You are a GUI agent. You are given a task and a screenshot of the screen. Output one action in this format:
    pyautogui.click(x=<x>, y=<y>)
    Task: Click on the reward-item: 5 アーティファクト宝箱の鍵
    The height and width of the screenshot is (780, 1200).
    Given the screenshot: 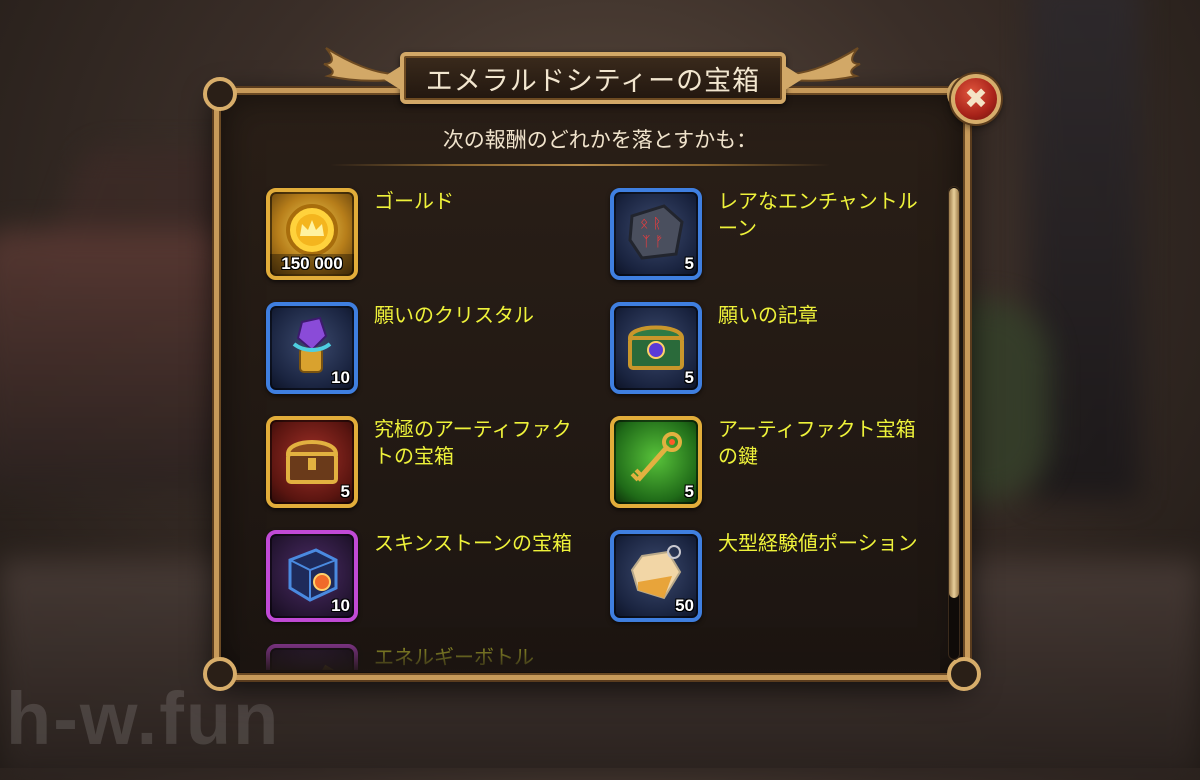 What is the action you would take?
    pyautogui.click(x=750, y=457)
    